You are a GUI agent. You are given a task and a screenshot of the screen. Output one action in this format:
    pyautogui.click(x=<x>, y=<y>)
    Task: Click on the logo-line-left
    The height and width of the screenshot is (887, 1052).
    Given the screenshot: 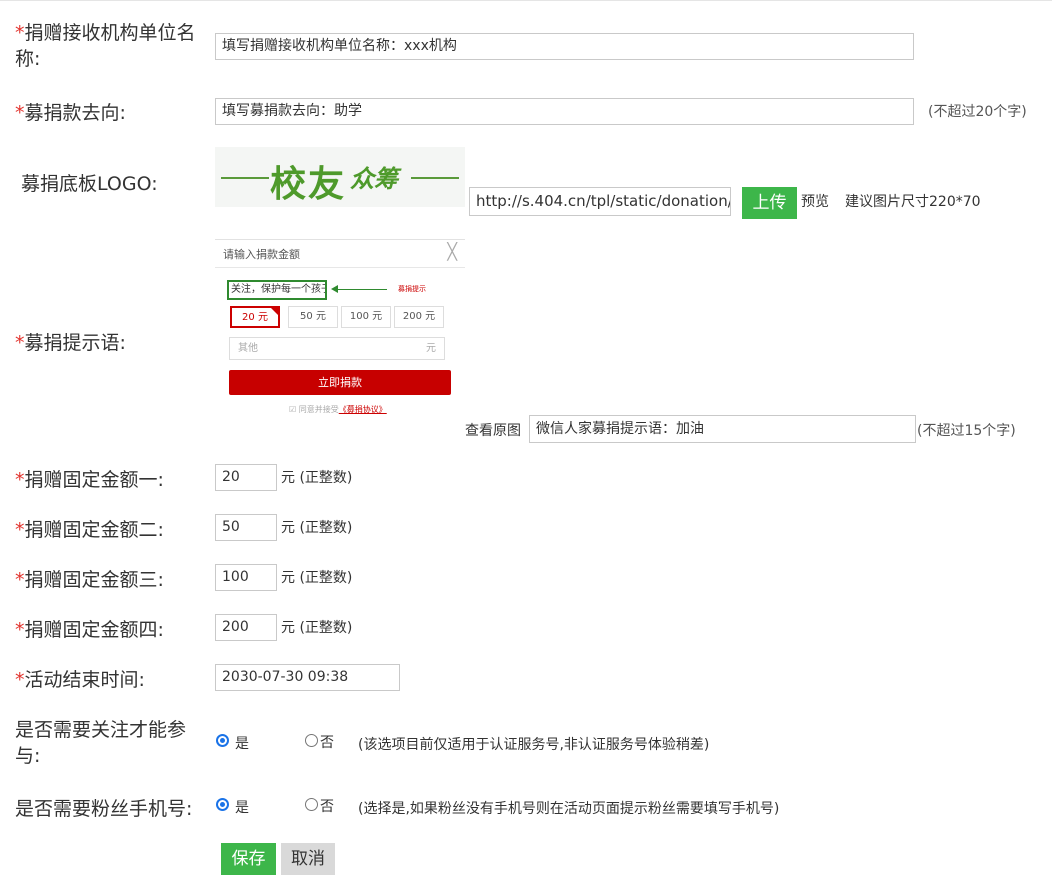 What is the action you would take?
    pyautogui.click(x=245, y=178)
    